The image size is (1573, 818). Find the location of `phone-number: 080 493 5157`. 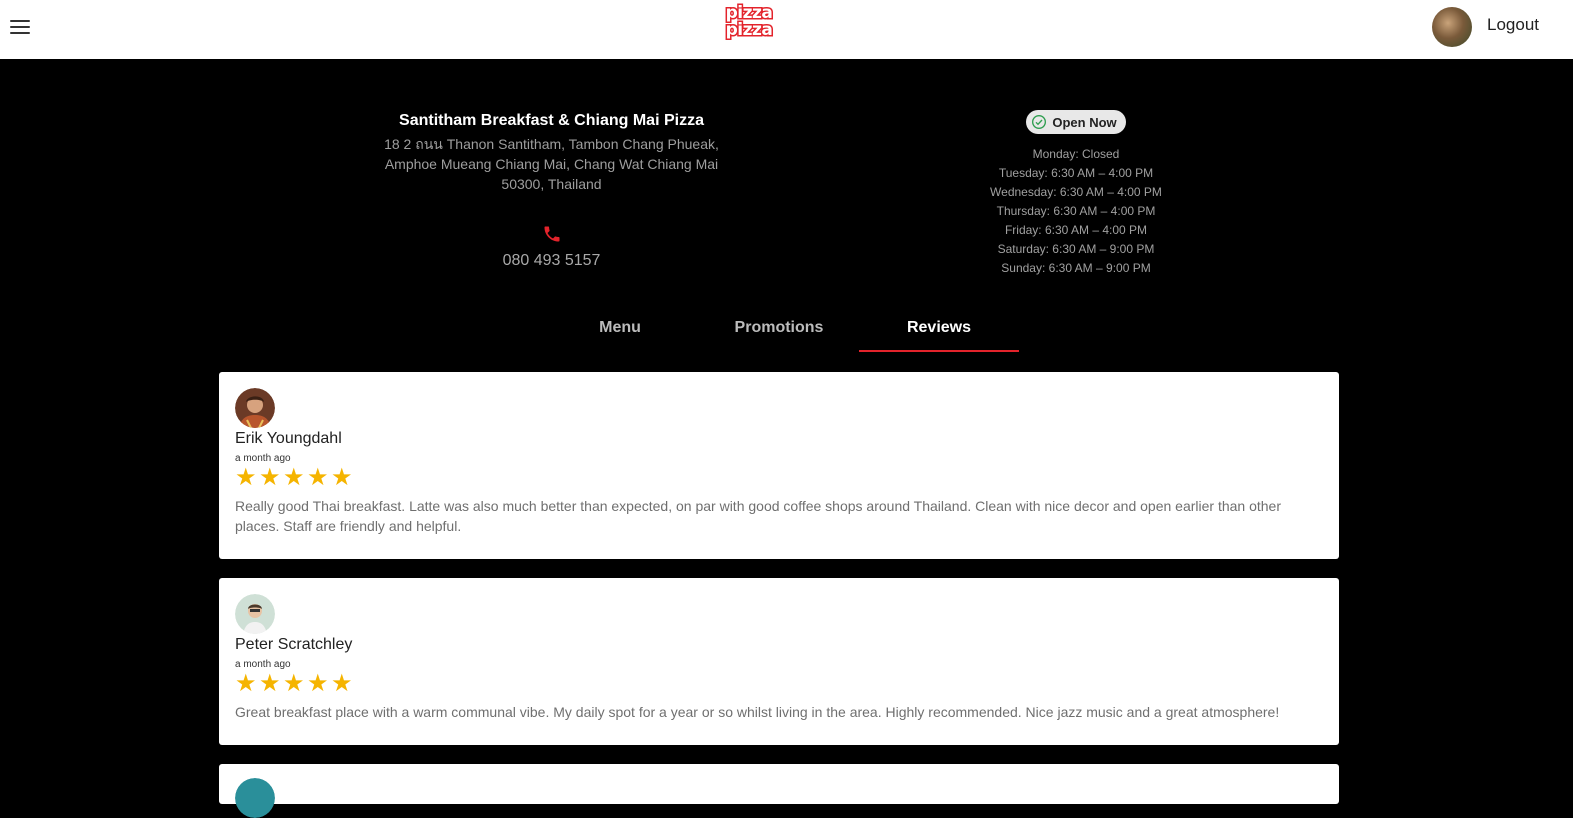

phone-number: 080 493 5157 is located at coordinates (551, 261).